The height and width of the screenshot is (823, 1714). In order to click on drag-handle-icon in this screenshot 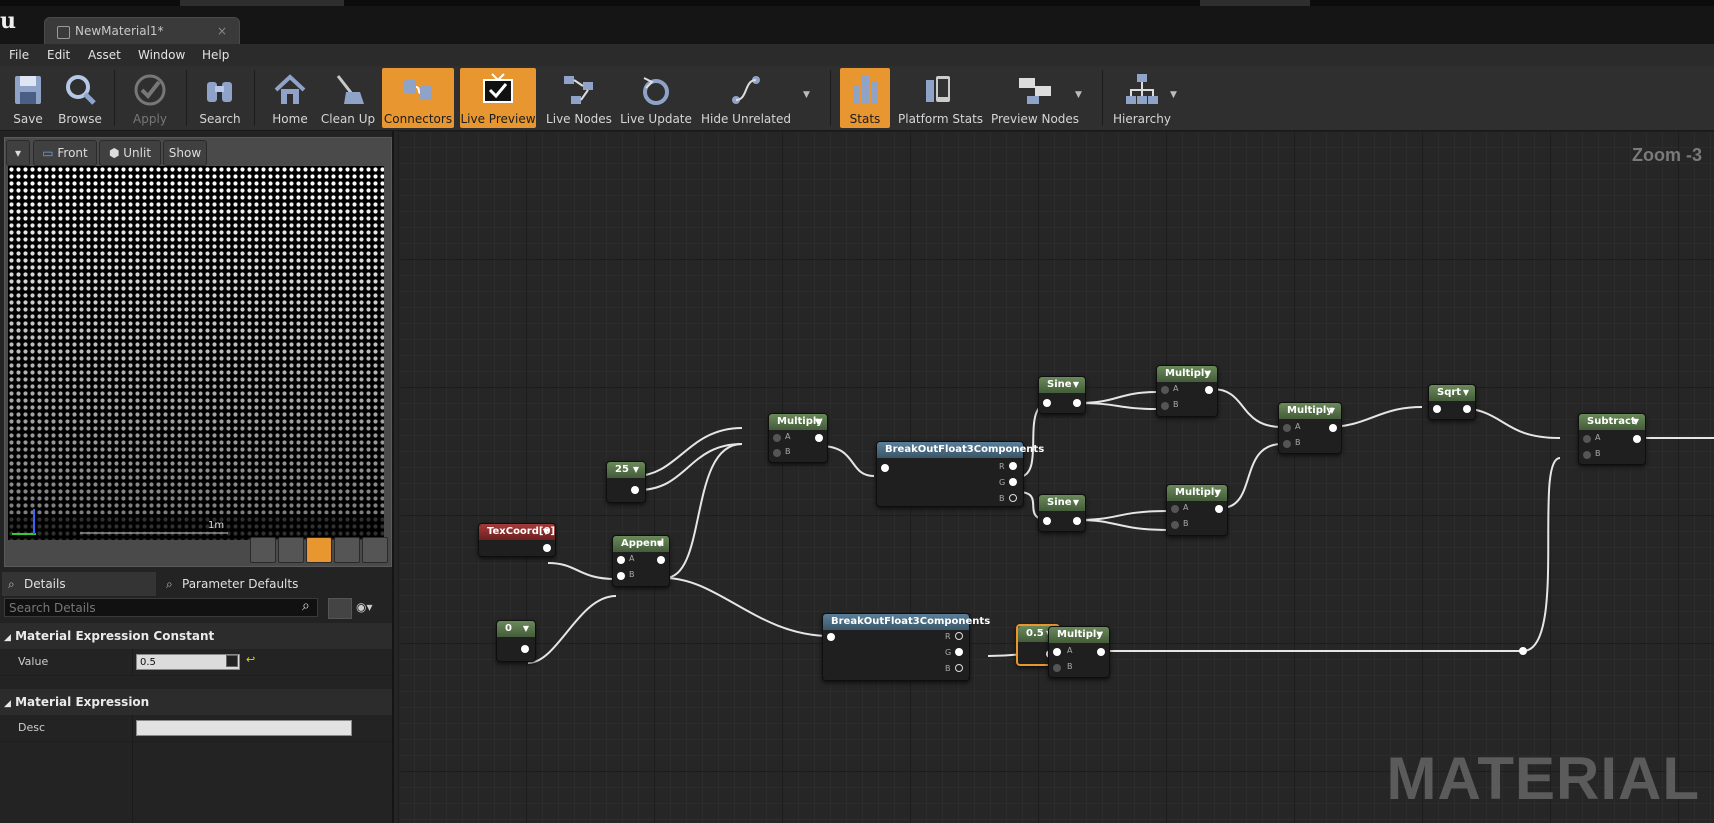, I will do `click(232, 661)`.